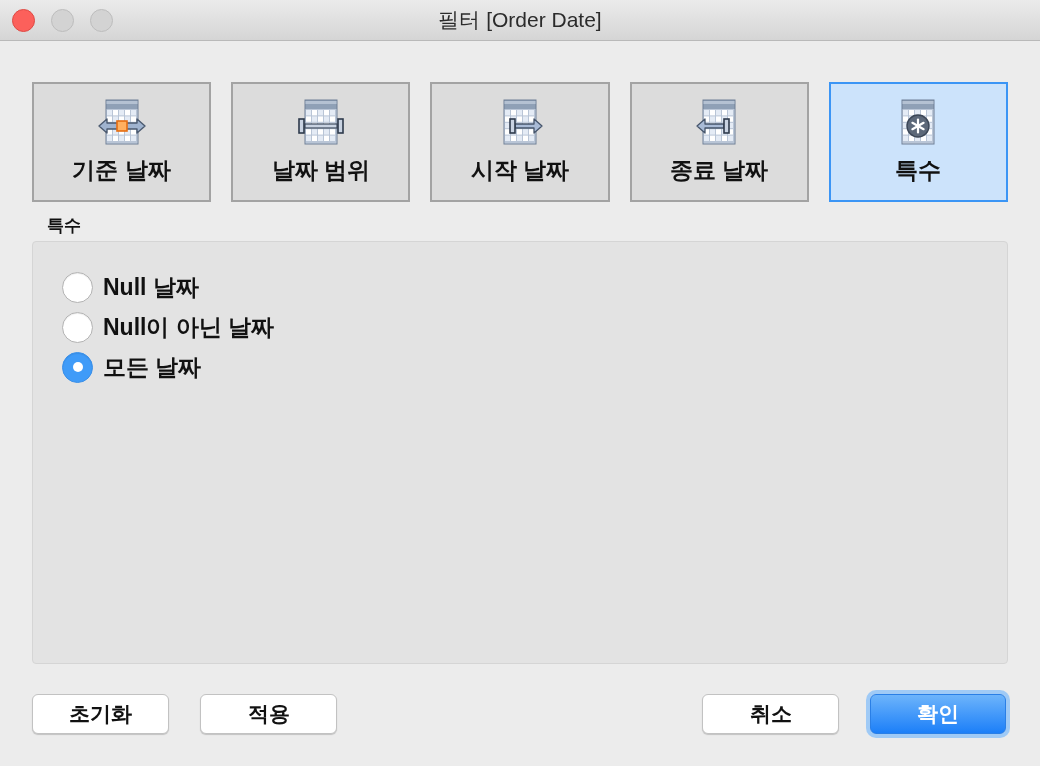 This screenshot has height=766, width=1040. I want to click on minimize-icon, so click(62, 20).